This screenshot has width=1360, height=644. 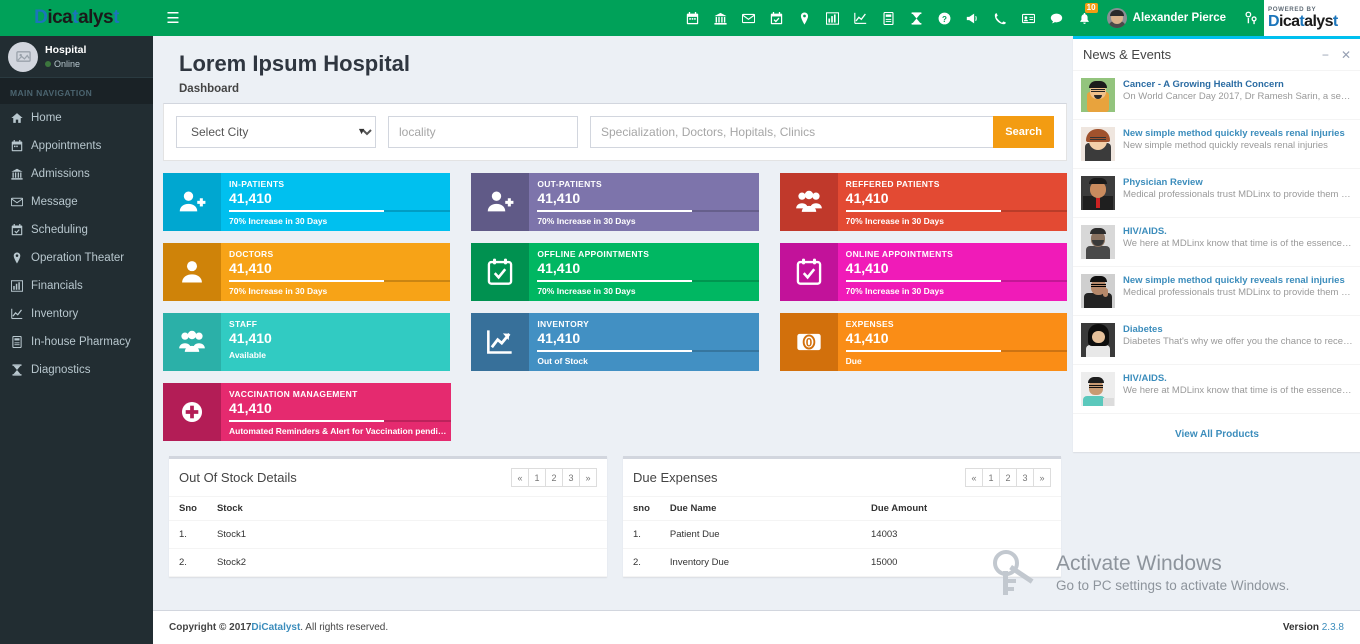 I want to click on panel-header: Due Expenses « 1 2 3 », so click(x=842, y=478).